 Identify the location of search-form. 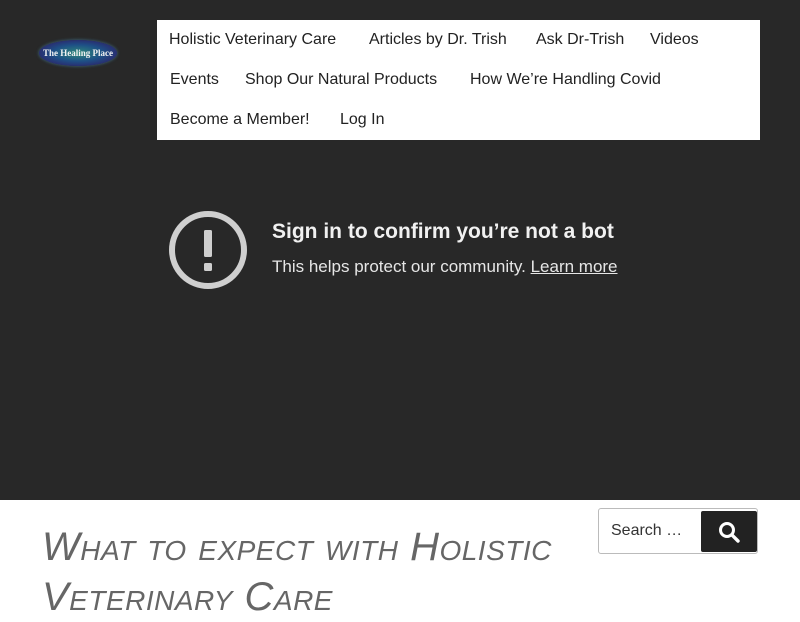
(678, 531).